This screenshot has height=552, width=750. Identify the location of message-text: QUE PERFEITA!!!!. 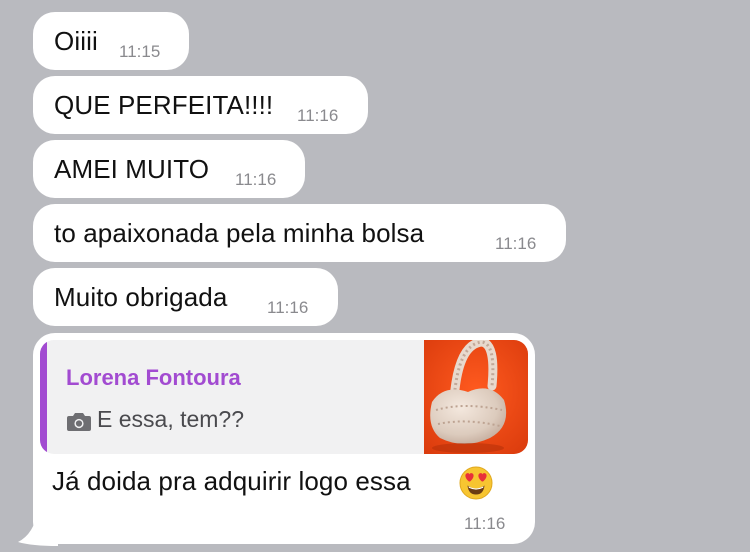
(164, 105).